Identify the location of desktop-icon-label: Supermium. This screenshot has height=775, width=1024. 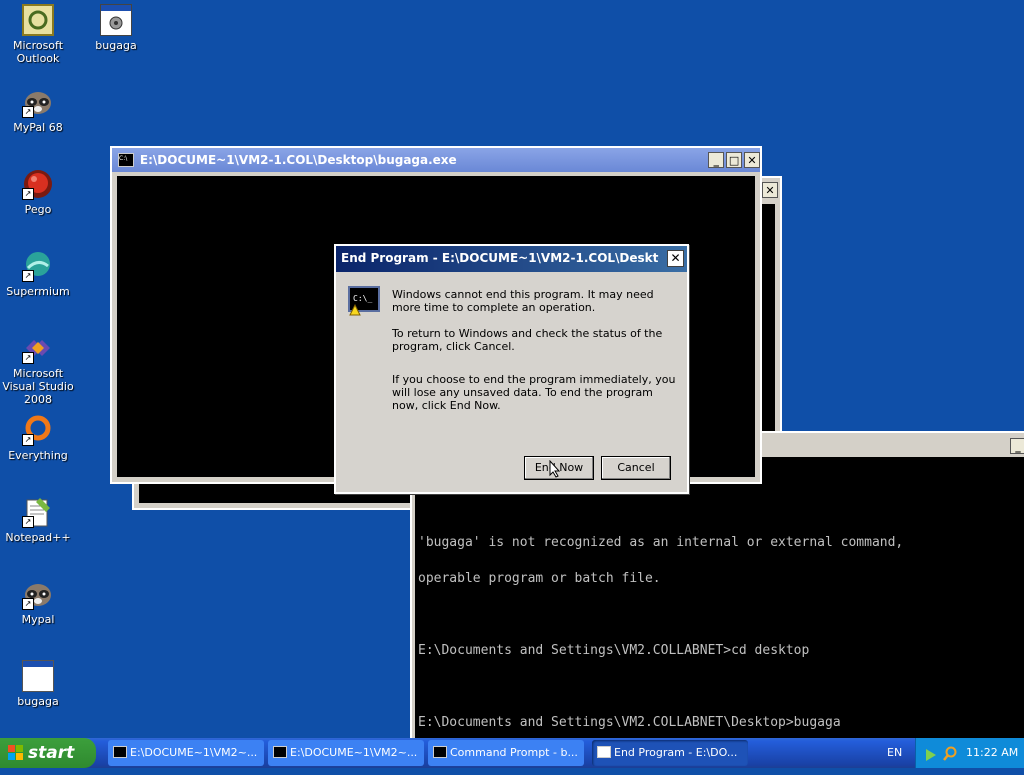
(38, 291).